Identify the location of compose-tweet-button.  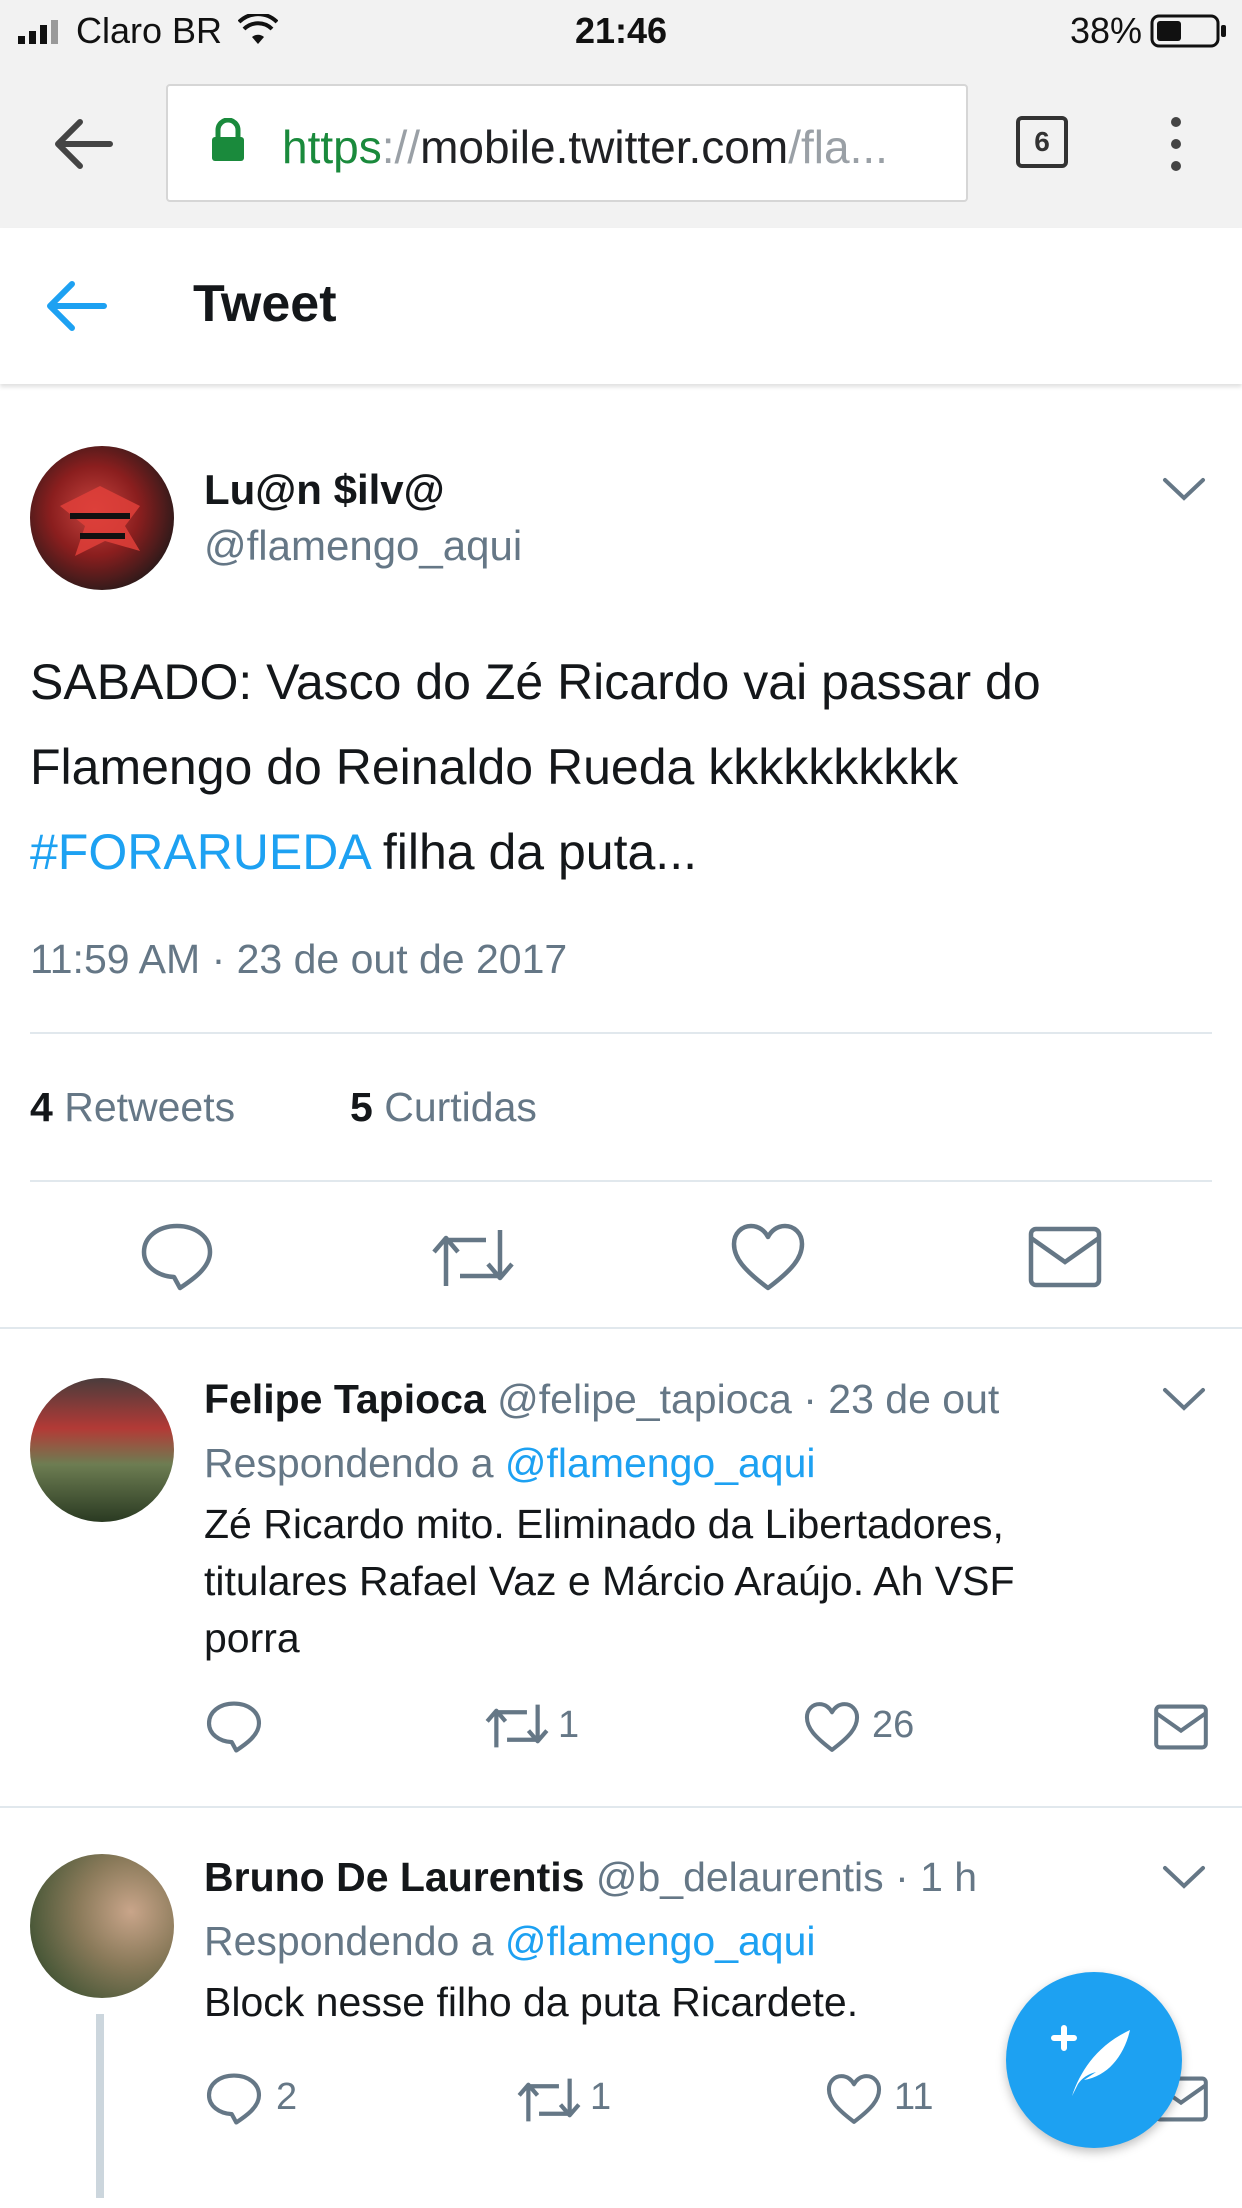
(1094, 2060).